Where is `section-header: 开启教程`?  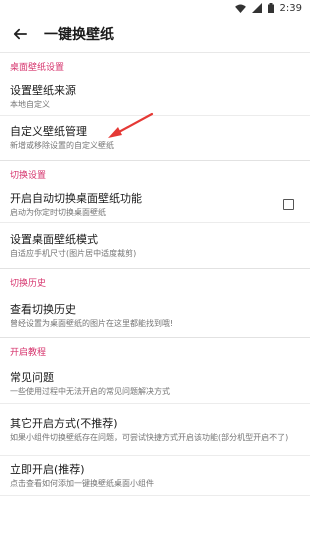 section-header: 开启教程 is located at coordinates (28, 352).